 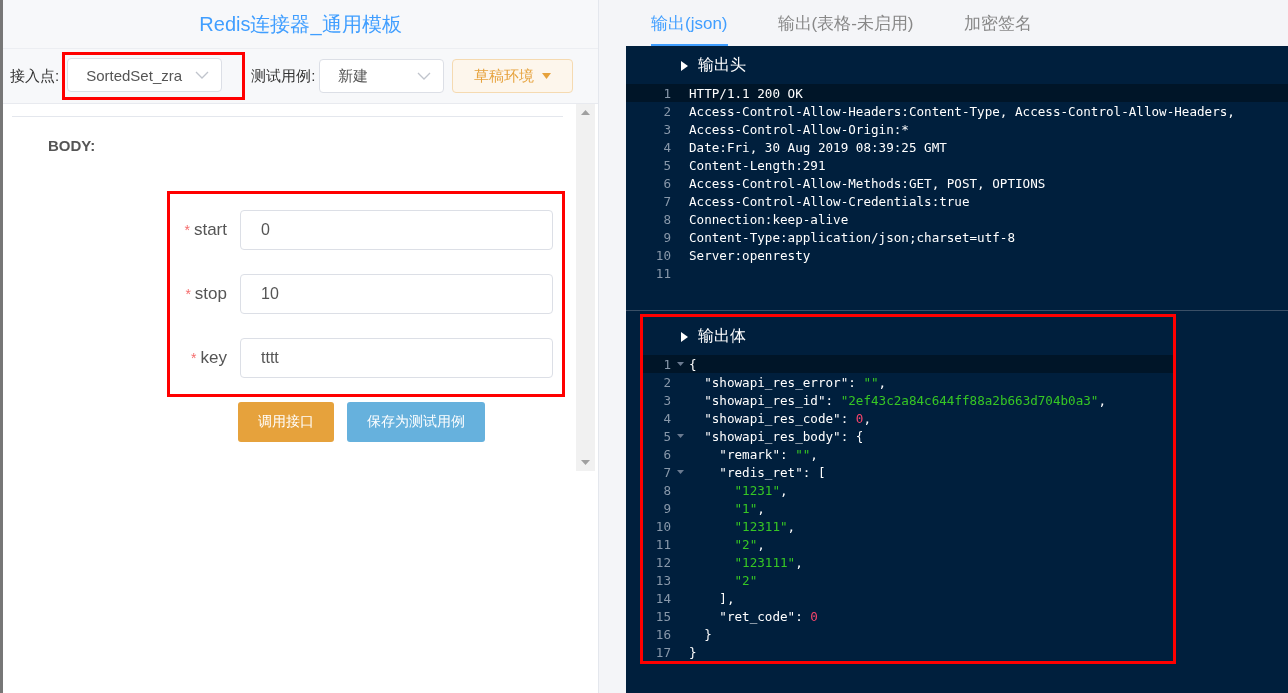 I want to click on code-text: "showapi_res_code": 0,, so click(x=787, y=418).